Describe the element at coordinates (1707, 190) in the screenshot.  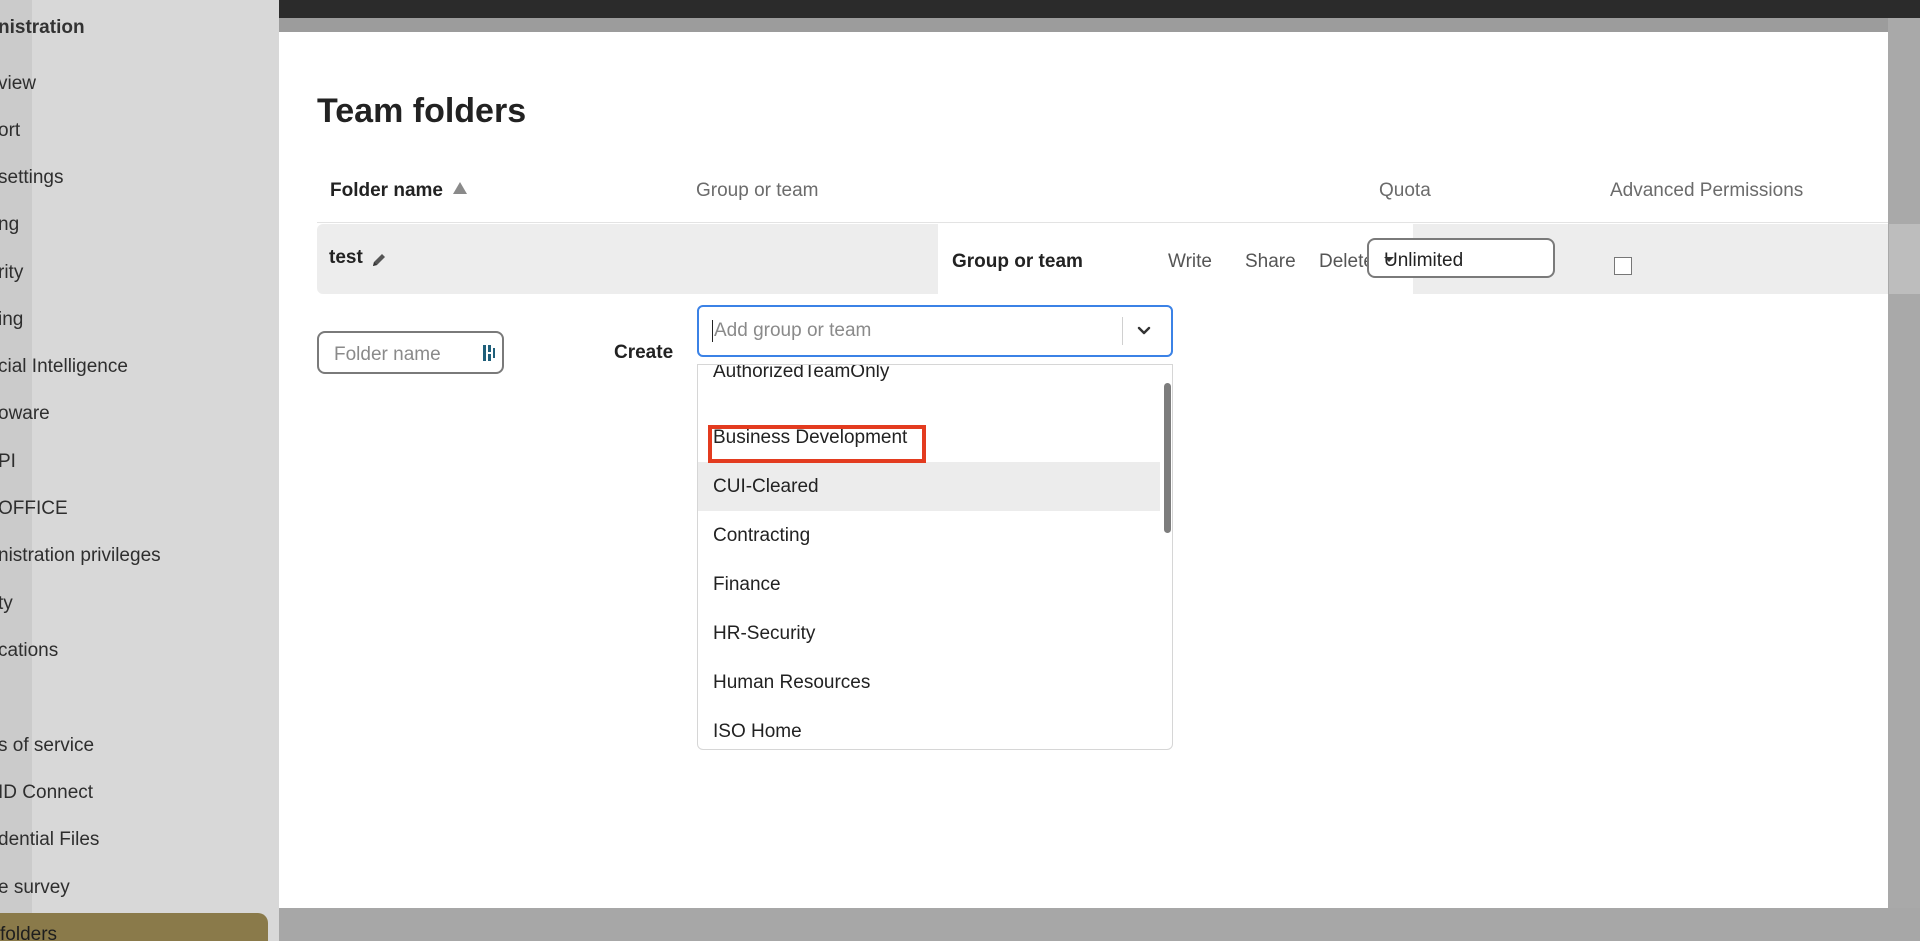
I see `advanced-permissions-column-header: Advanced Permissions` at that location.